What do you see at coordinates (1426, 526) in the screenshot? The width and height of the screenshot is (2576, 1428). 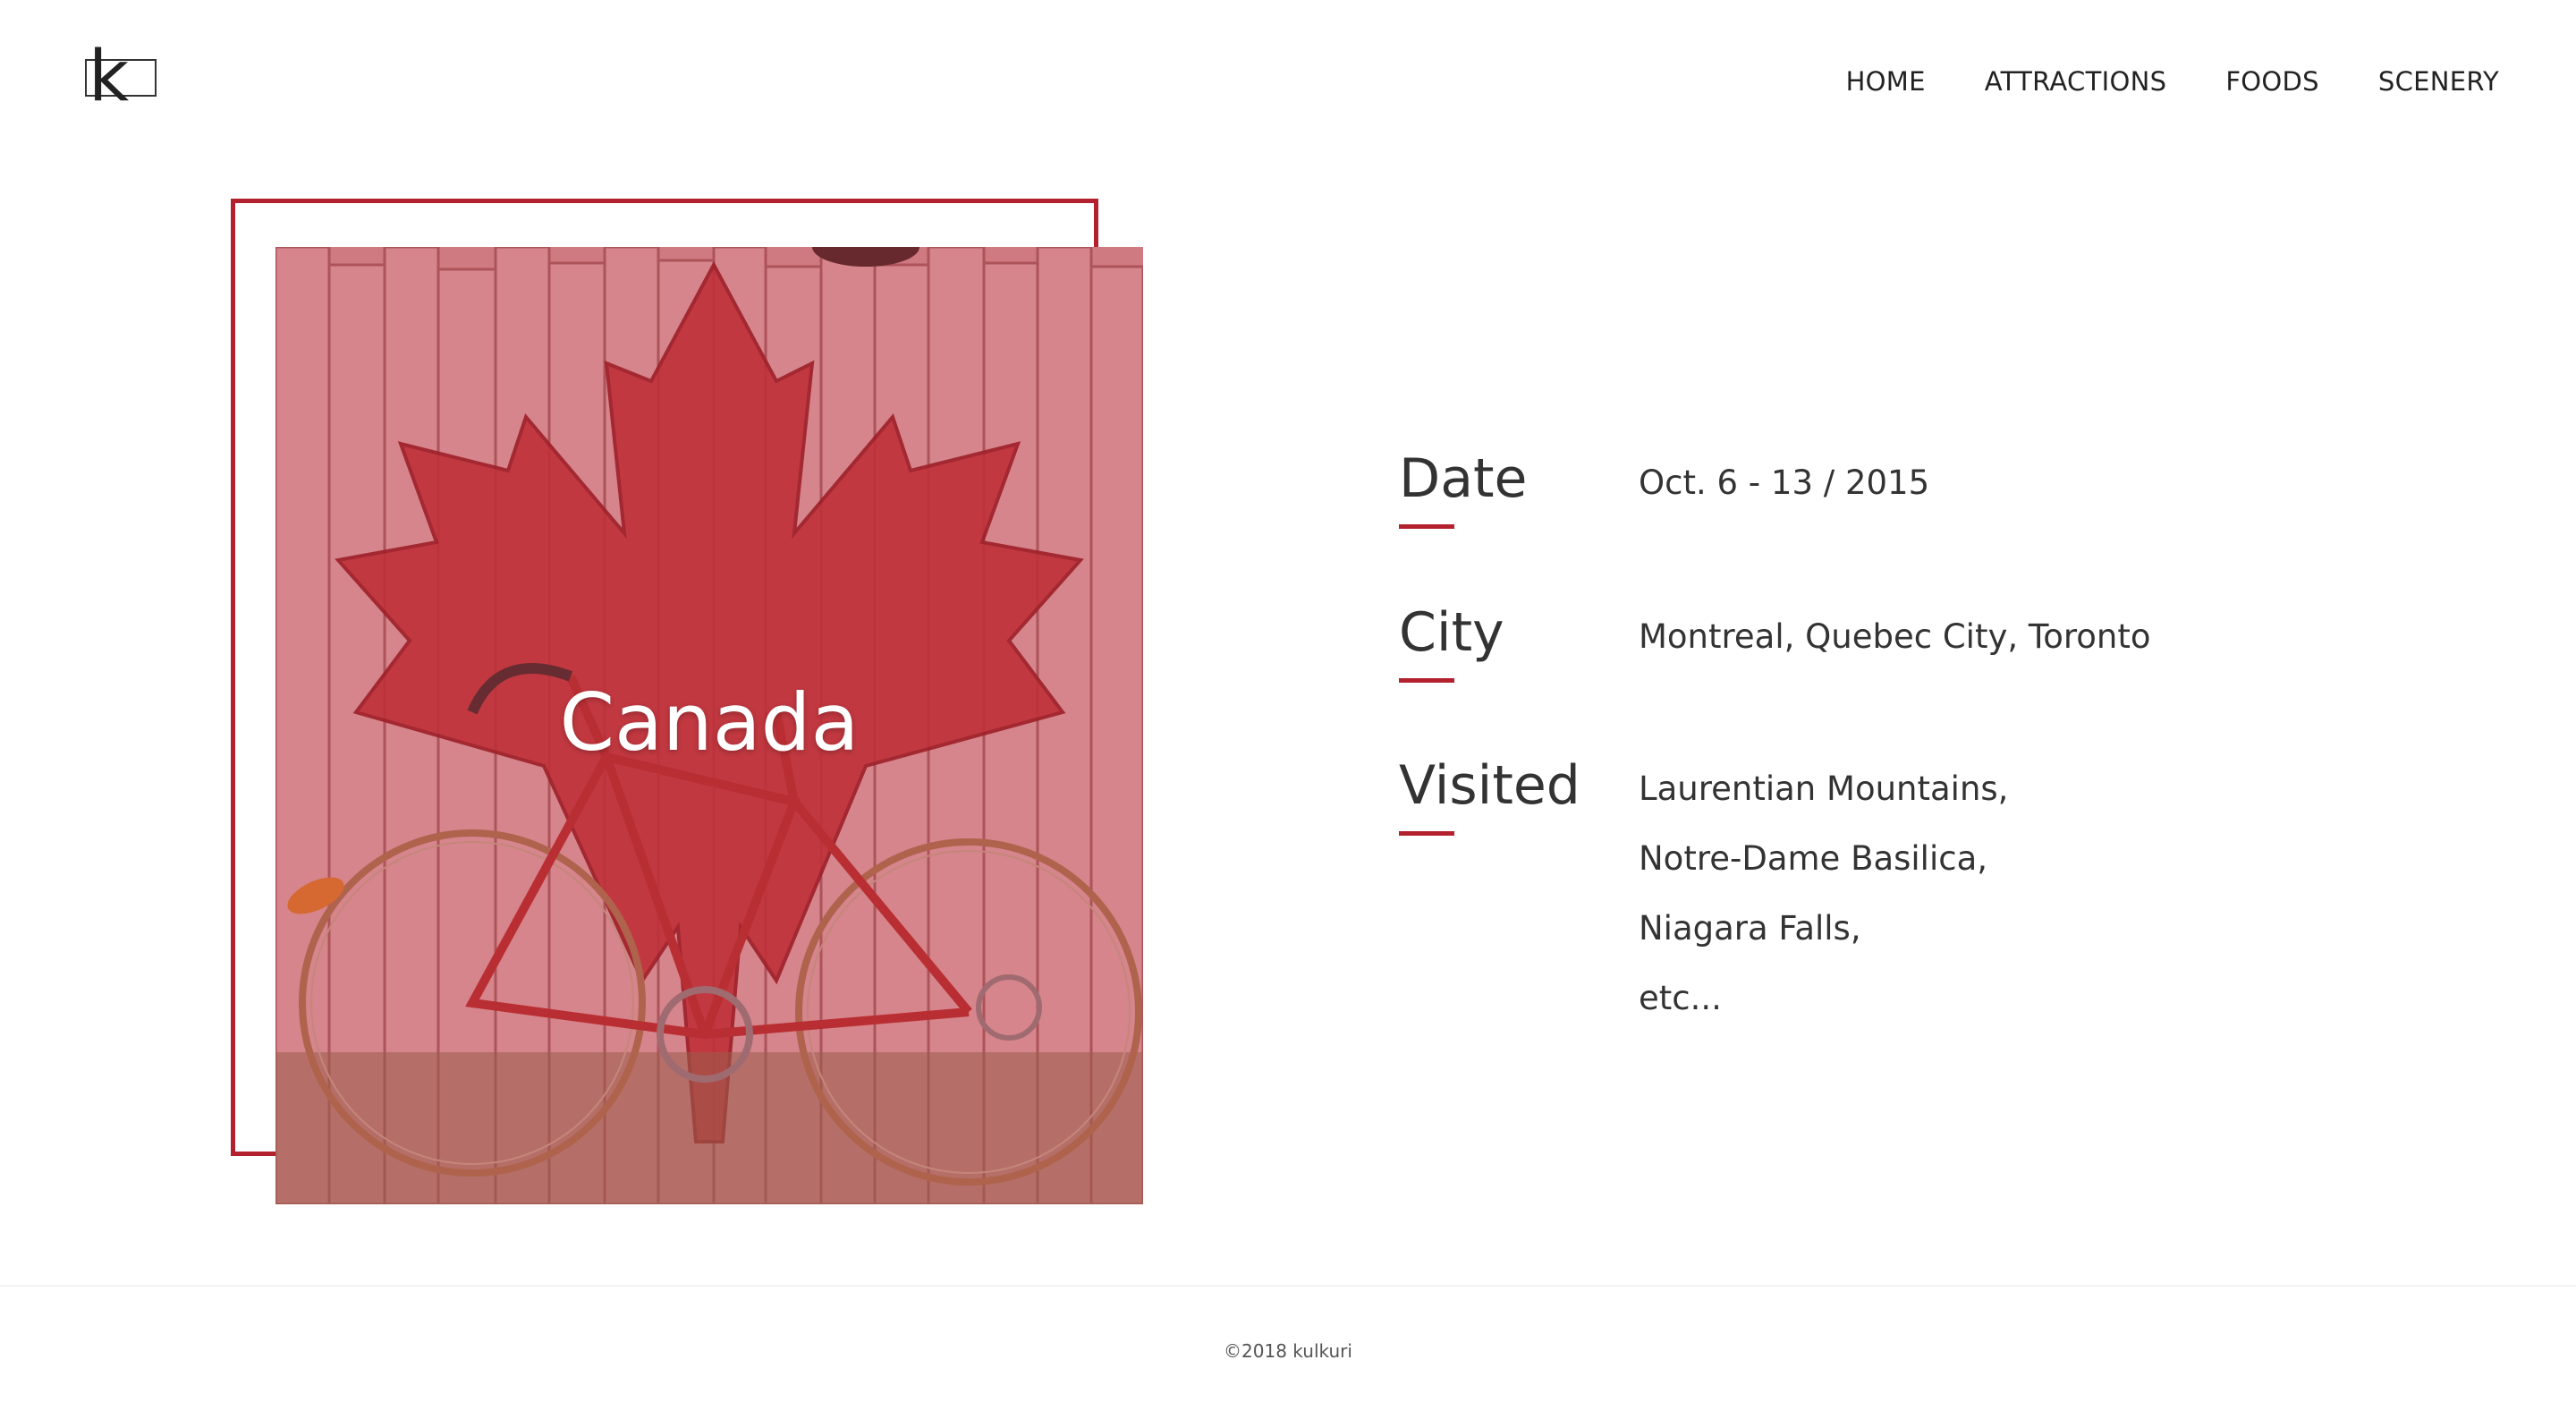 I see `date-underline` at bounding box center [1426, 526].